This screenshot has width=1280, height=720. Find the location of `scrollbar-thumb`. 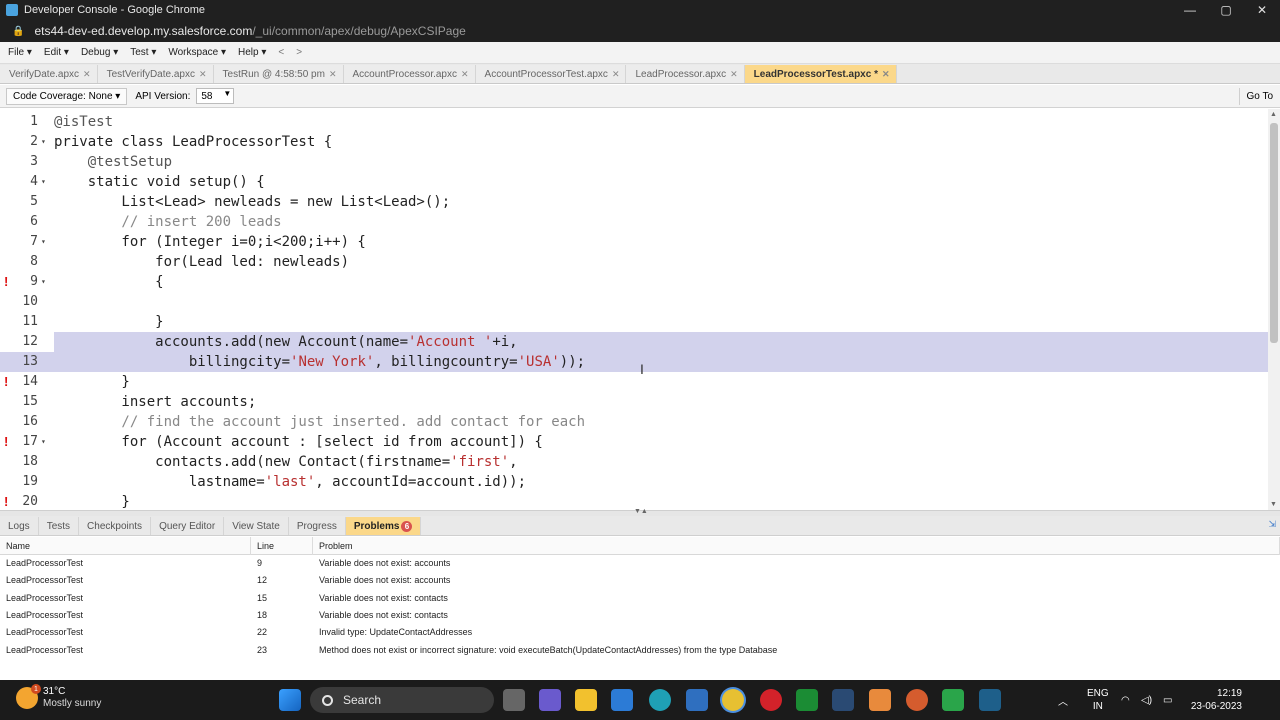

scrollbar-thumb is located at coordinates (1274, 233).